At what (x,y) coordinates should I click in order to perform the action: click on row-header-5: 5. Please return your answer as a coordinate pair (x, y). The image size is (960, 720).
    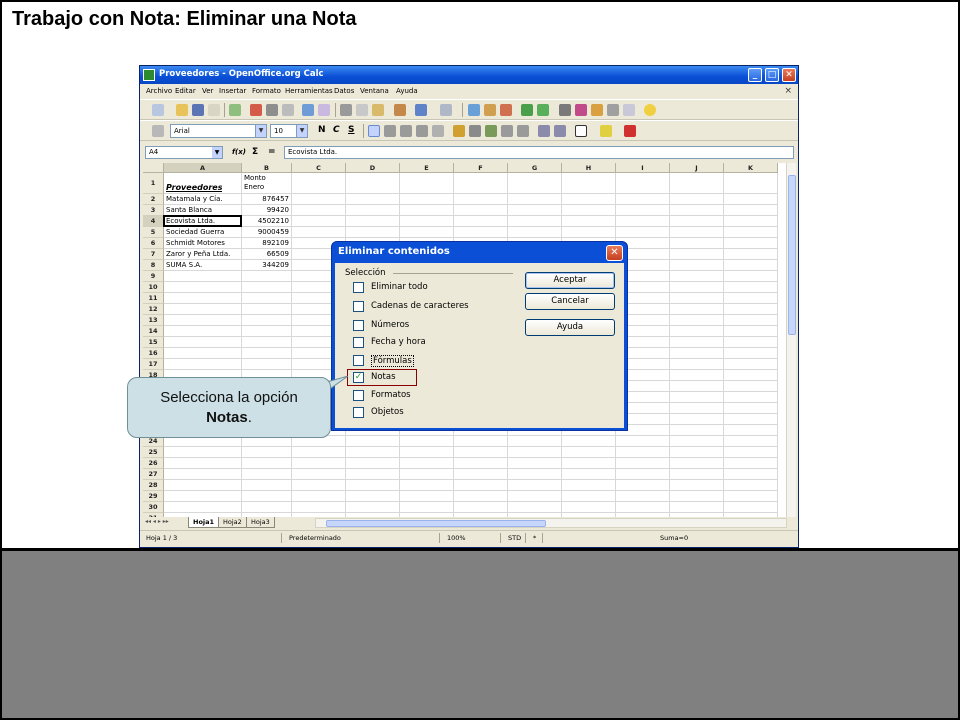
    Looking at the image, I should click on (153, 232).